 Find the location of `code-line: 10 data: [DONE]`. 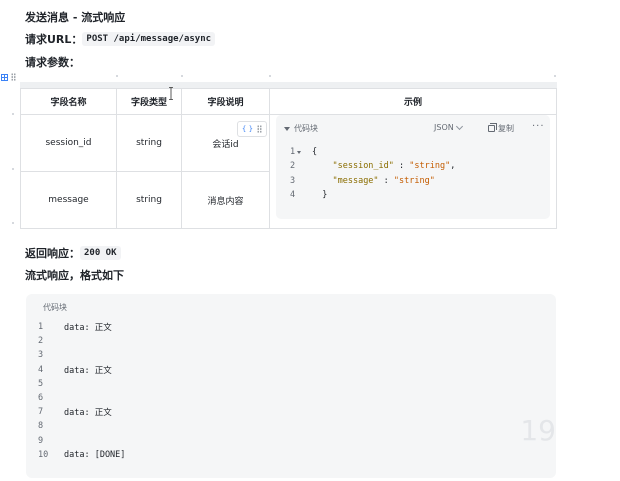

code-line: 10 data: [DONE] is located at coordinates (82, 454).